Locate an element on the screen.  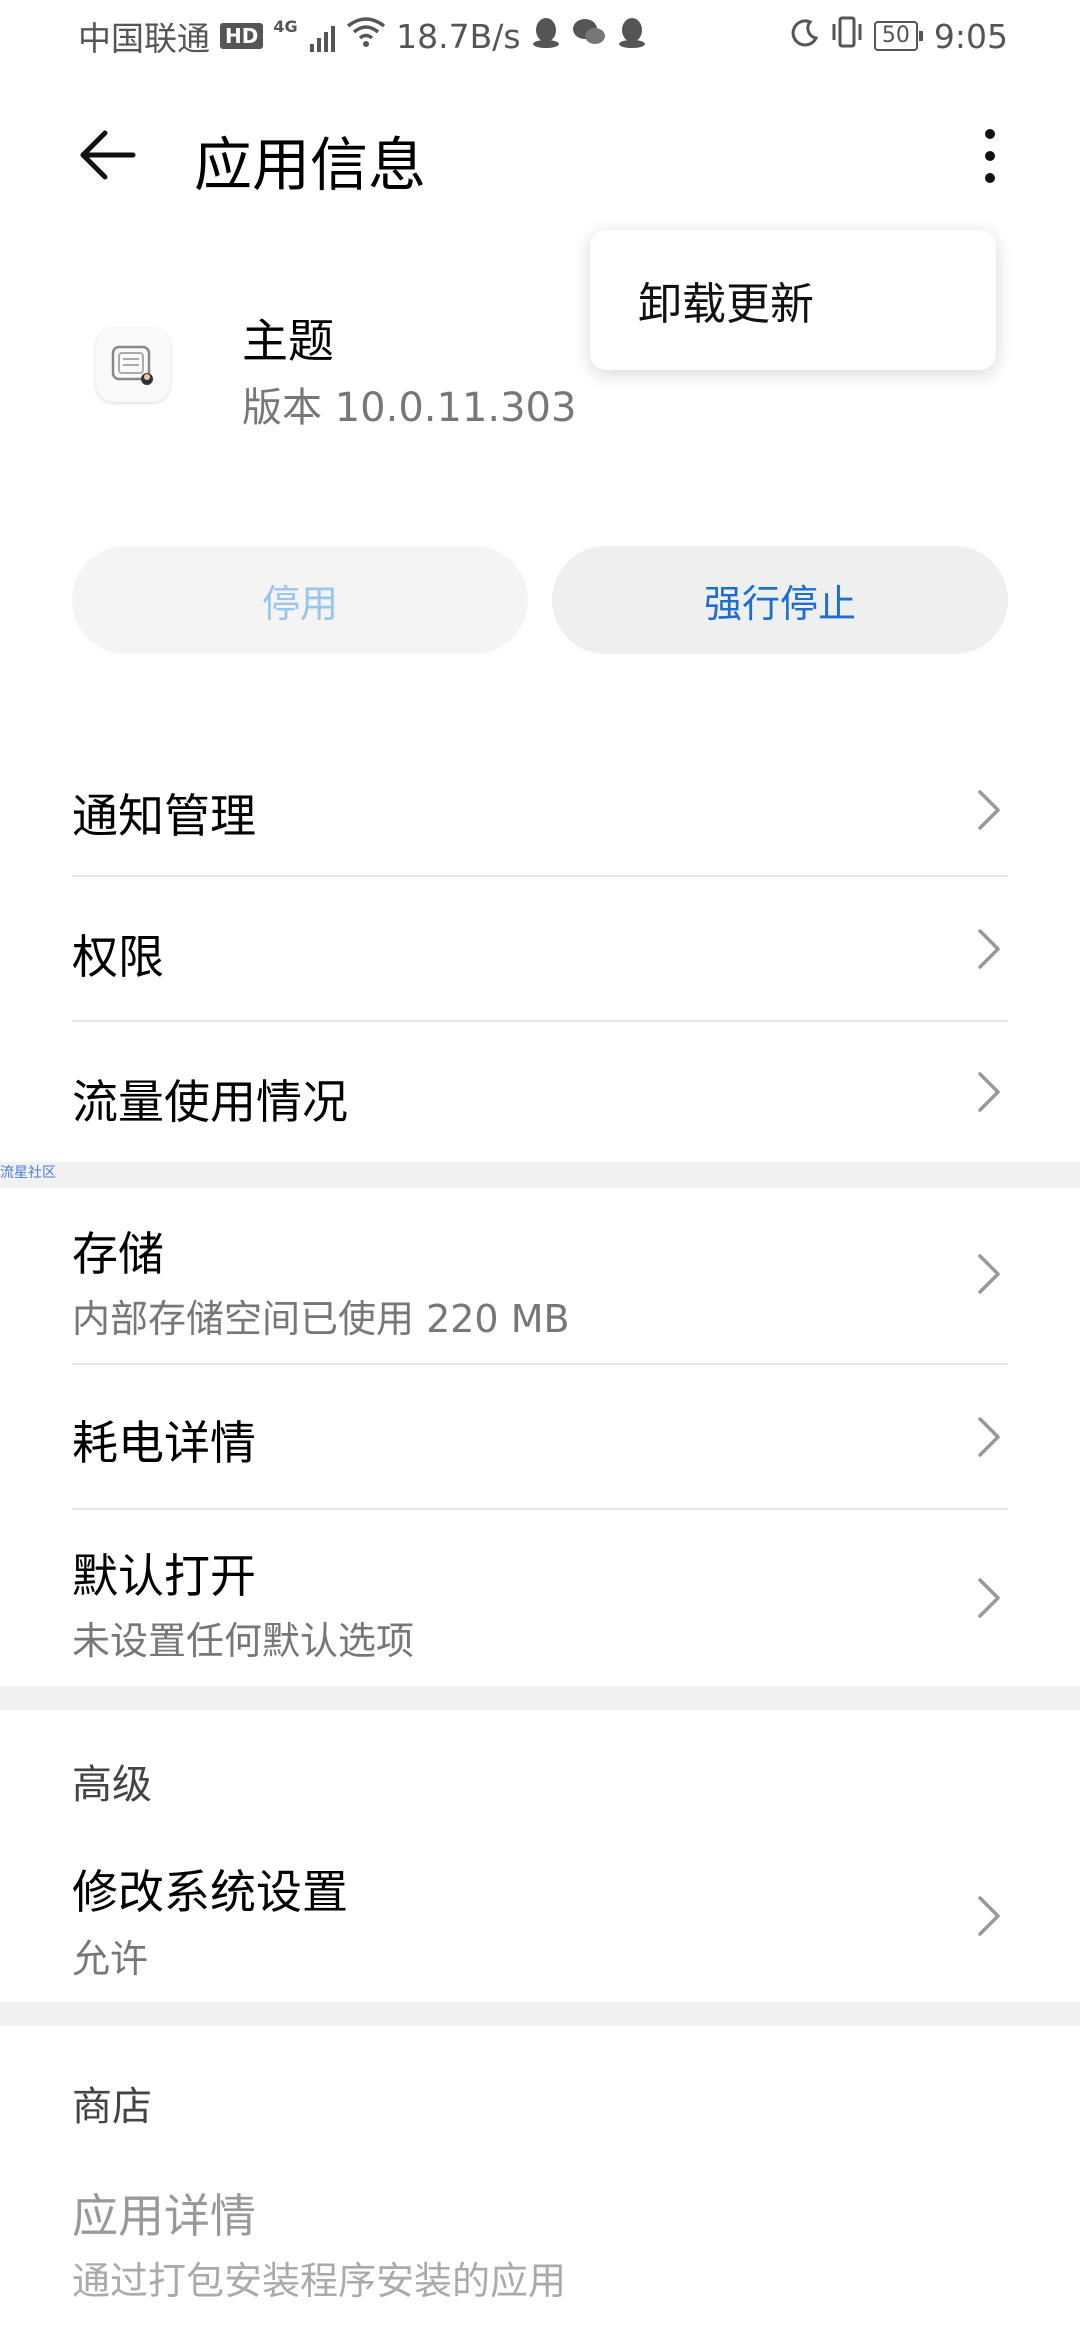
disable-button: 停用 is located at coordinates (300, 600).